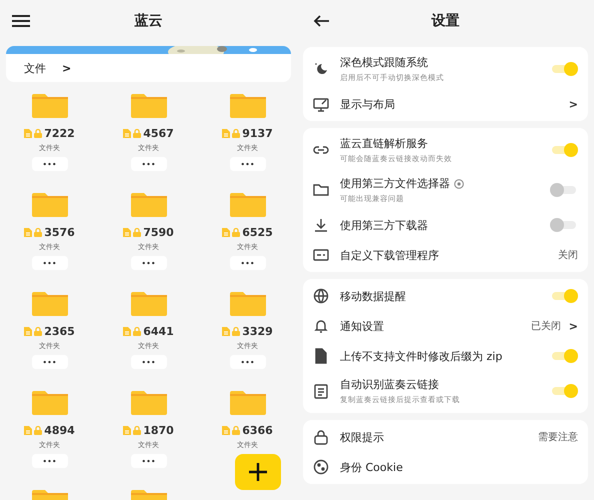 The width and height of the screenshot is (594, 500). Describe the element at coordinates (257, 133) in the screenshot. I see `folder-name: 9137` at that location.